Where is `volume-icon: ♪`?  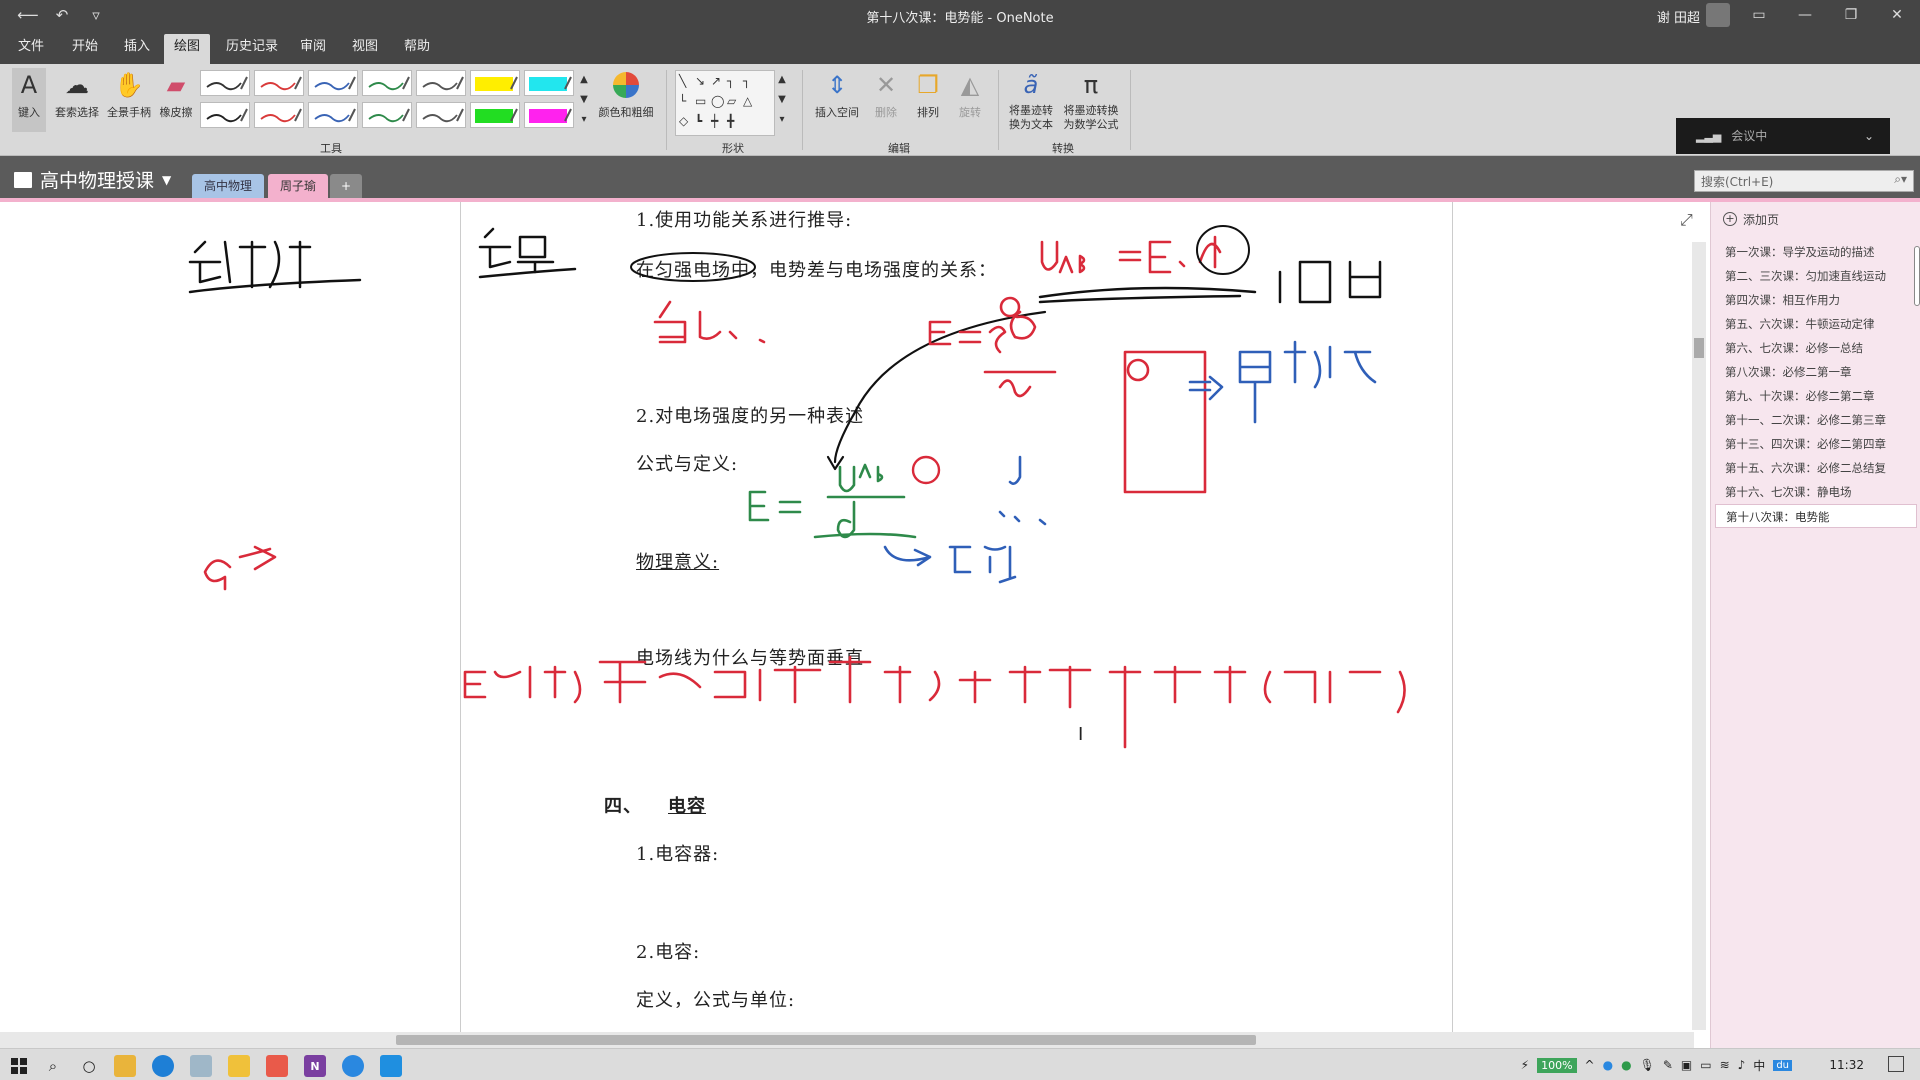
volume-icon: ♪ is located at coordinates (1742, 1065).